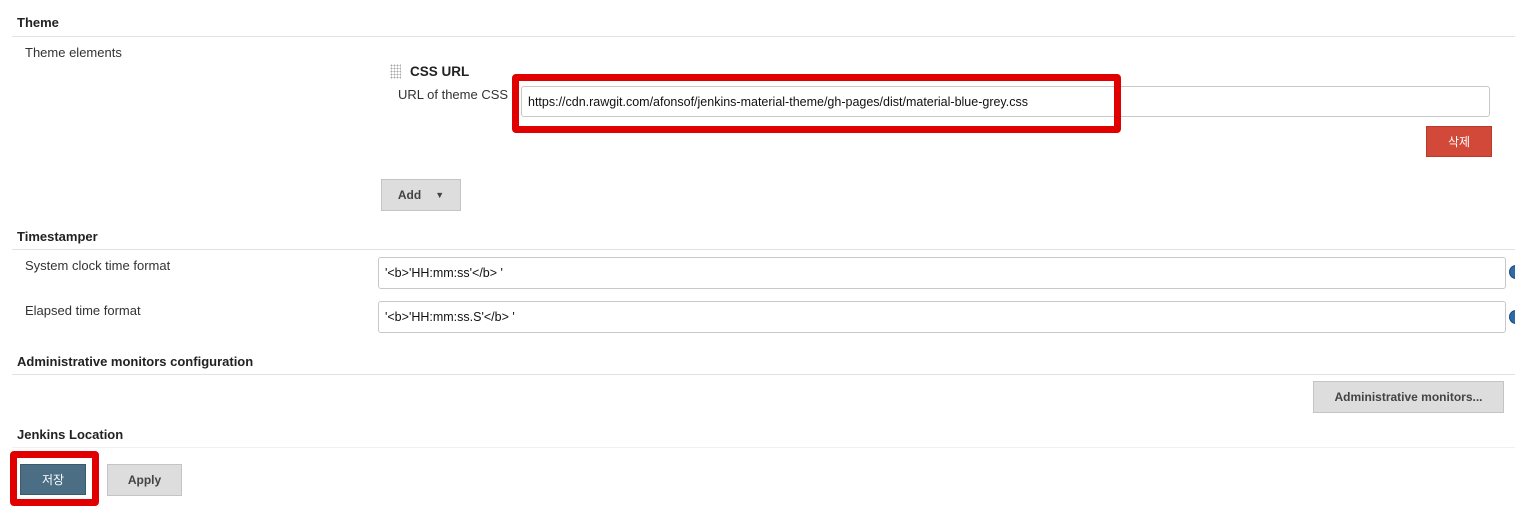  Describe the element at coordinates (942, 317) in the screenshot. I see `elapsed-time-input: '<b>'HH:mm:ss.S'</b> '` at that location.